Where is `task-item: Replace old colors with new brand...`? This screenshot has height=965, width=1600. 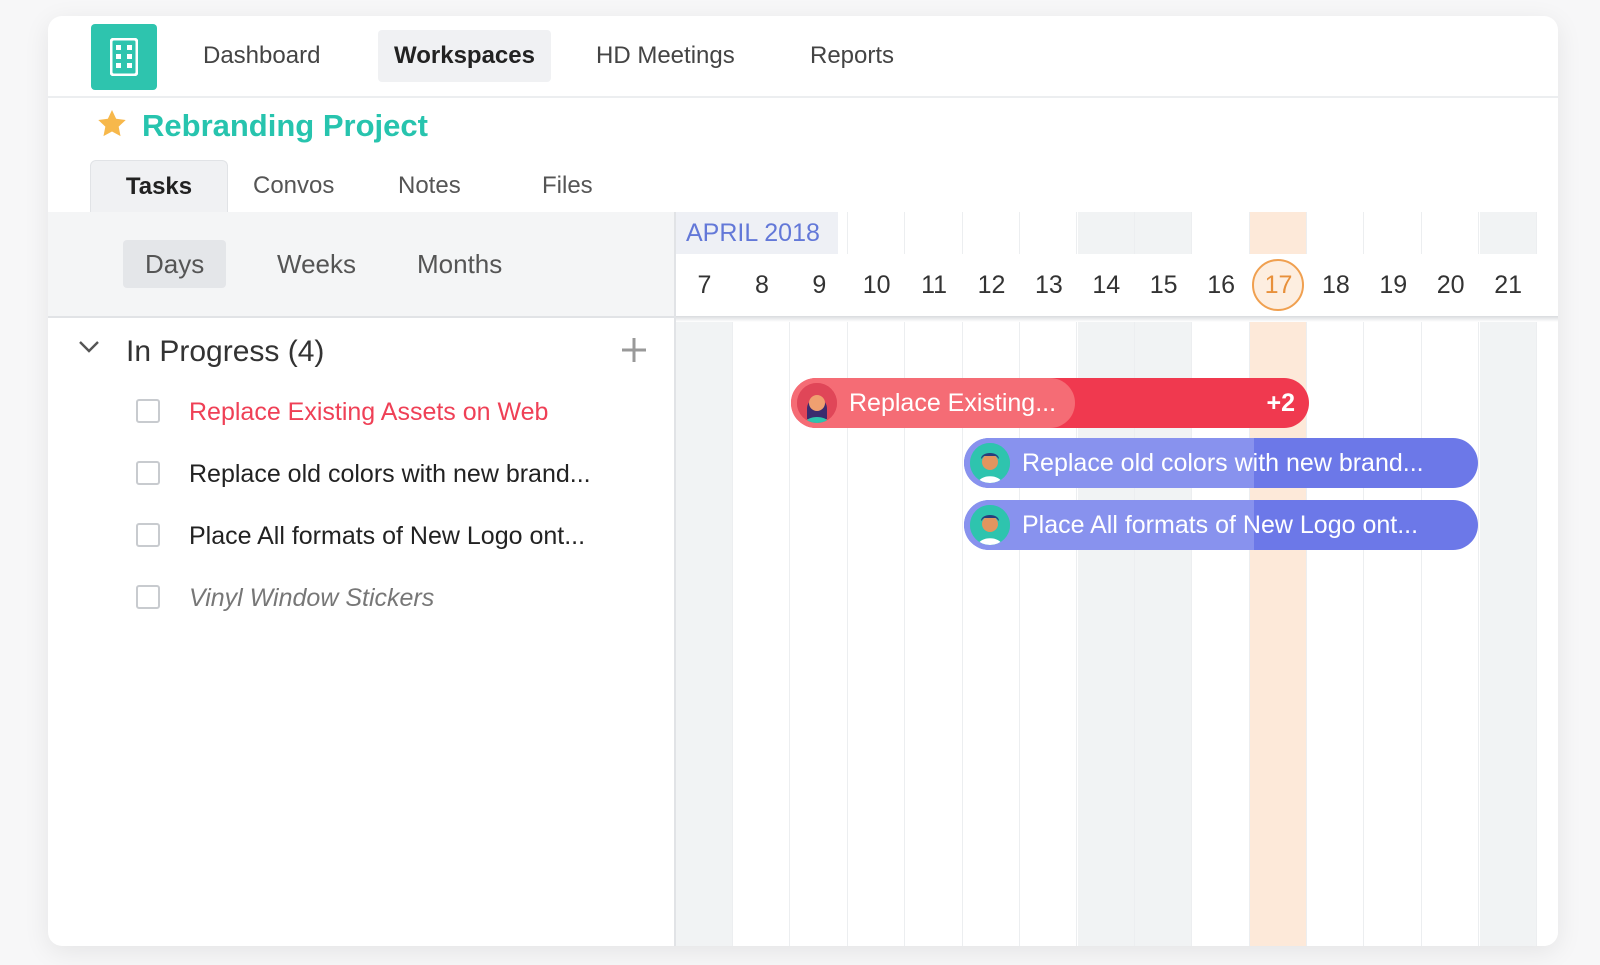
task-item: Replace old colors with new brand... is located at coordinates (396, 474).